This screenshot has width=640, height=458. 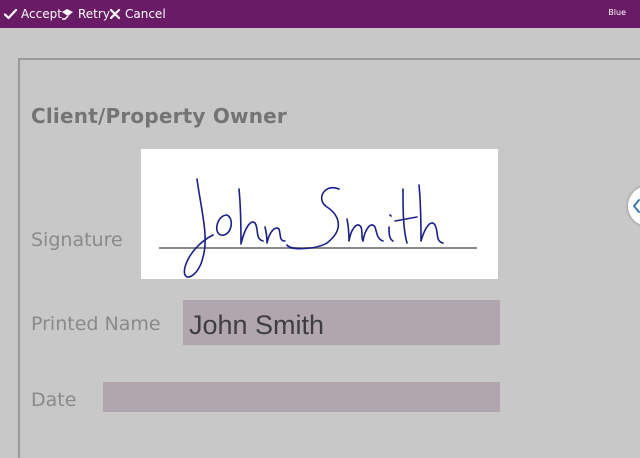 What do you see at coordinates (67, 14) in the screenshot?
I see `eraser-icon` at bounding box center [67, 14].